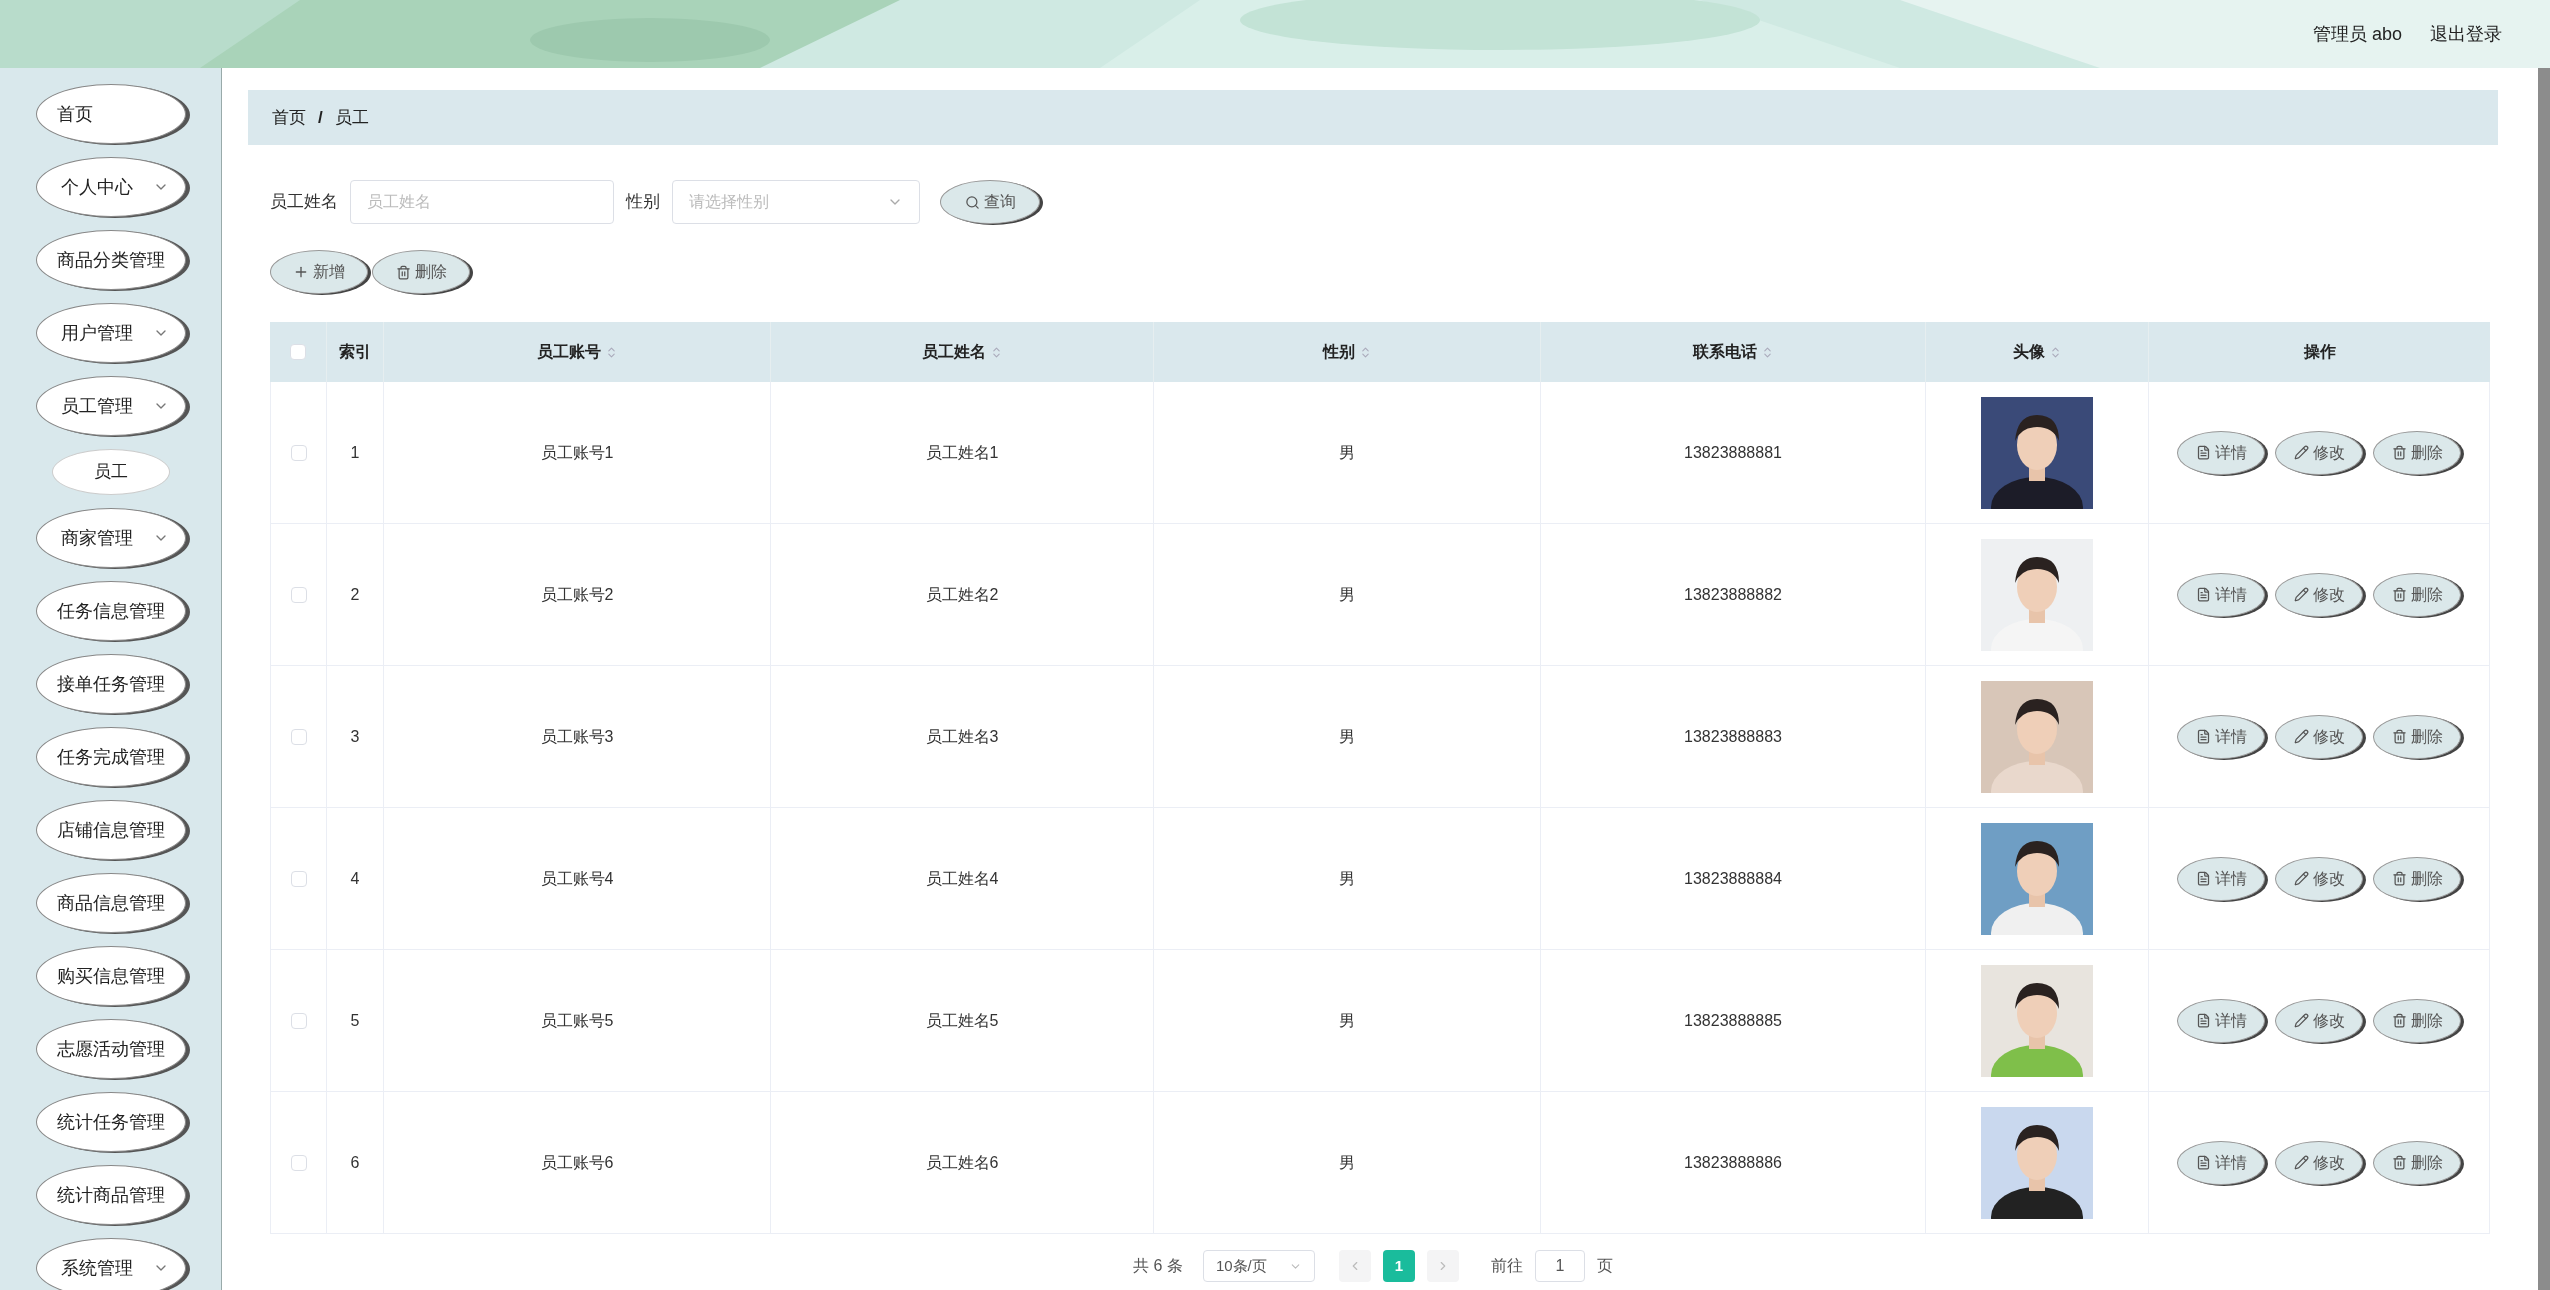  I want to click on sidebar-menu-item: 购买信息管理, so click(110, 976).